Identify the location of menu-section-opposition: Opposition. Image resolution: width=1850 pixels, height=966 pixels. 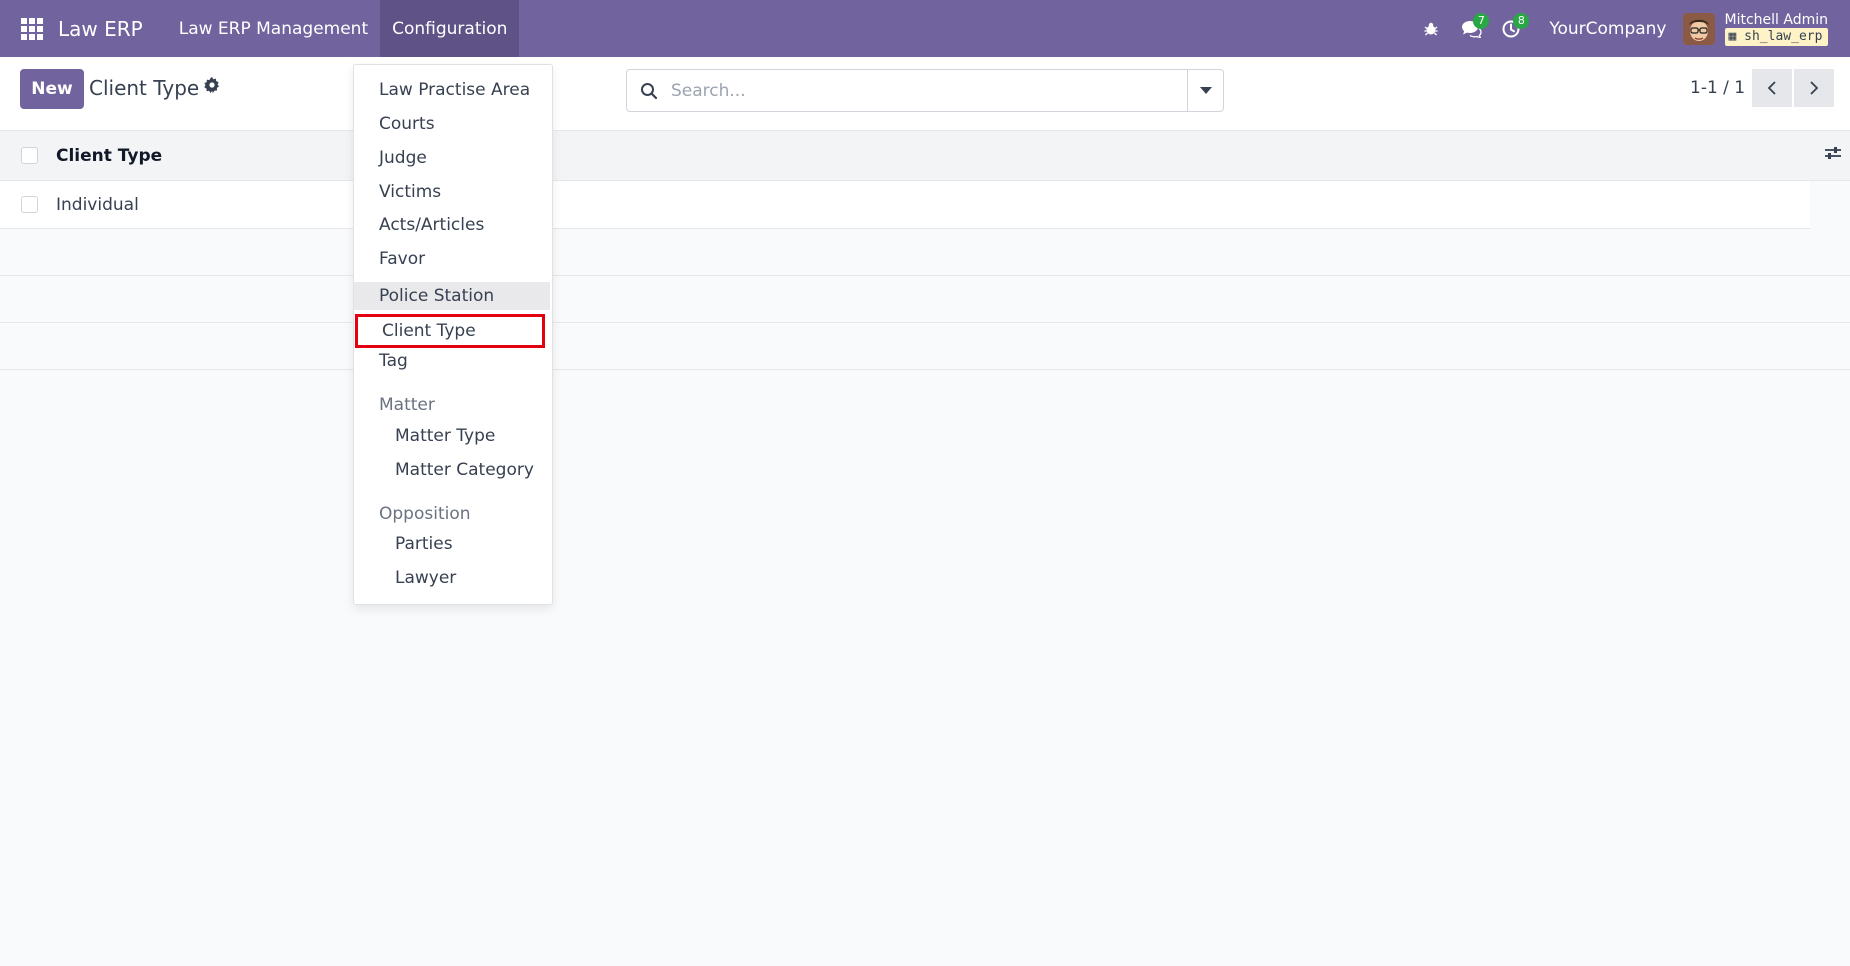
(425, 514).